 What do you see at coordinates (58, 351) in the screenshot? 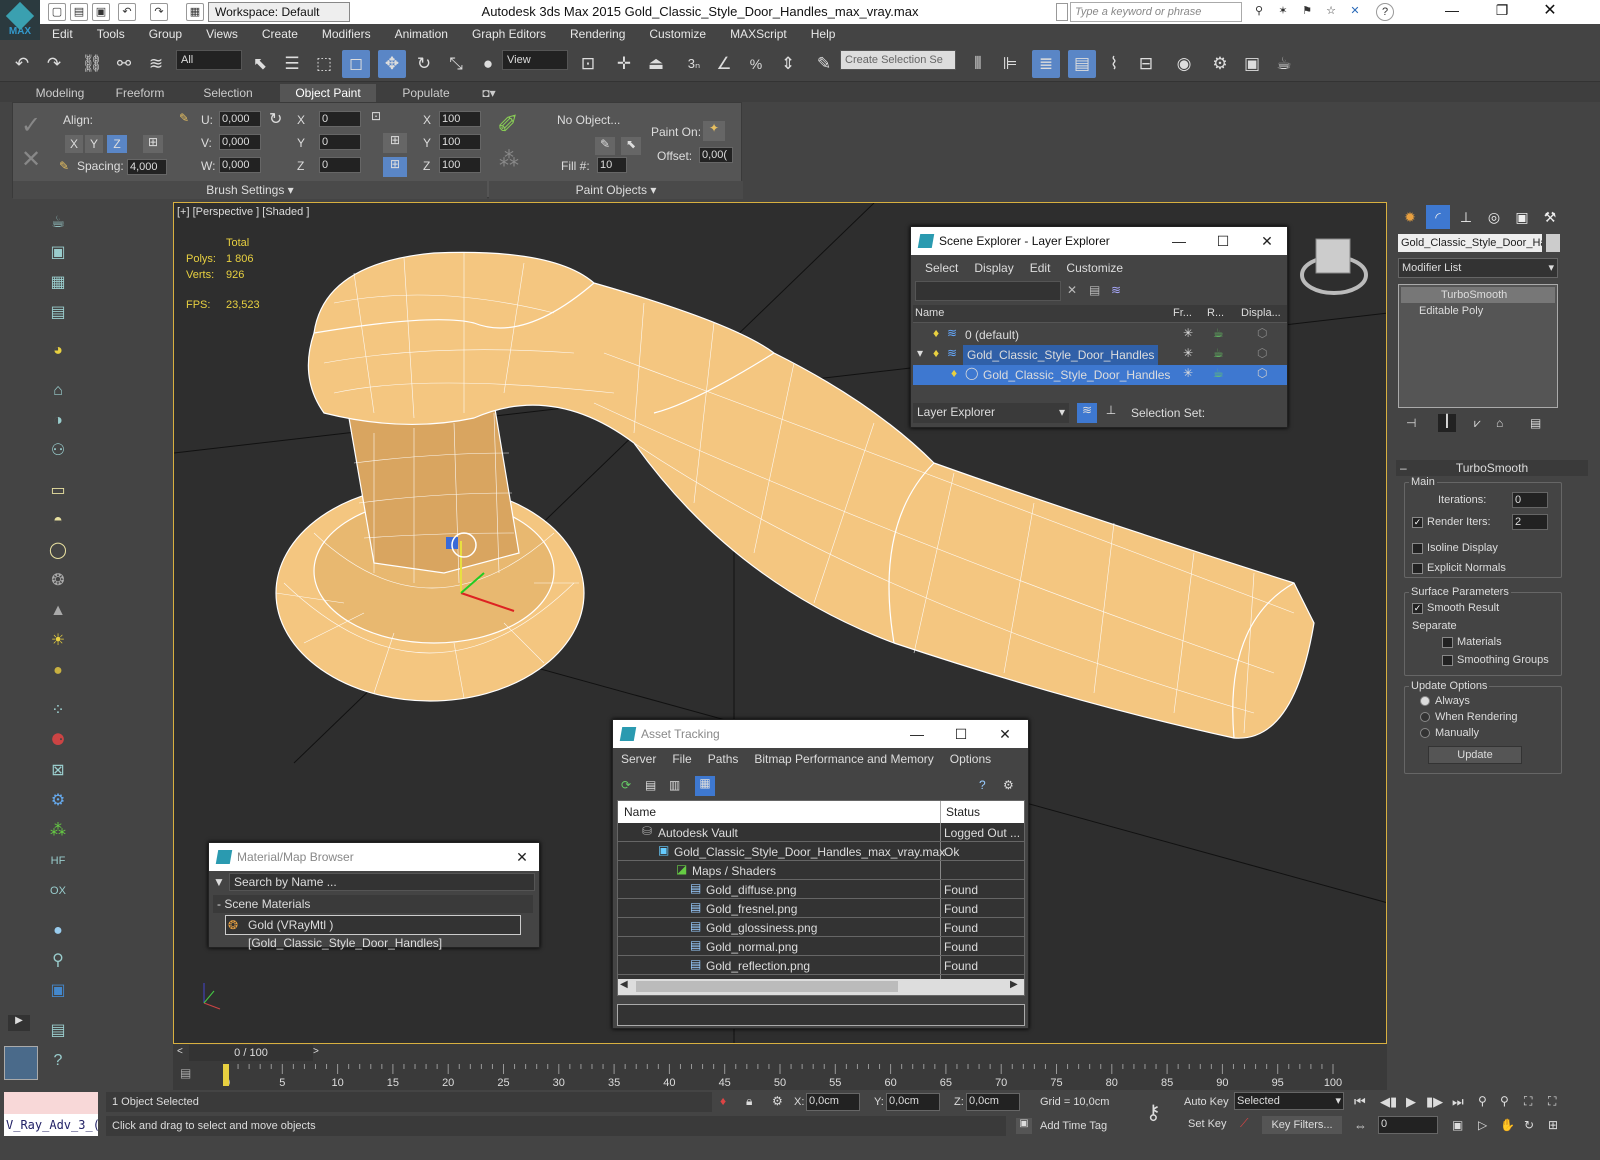
I see `light-bulb-icon: ◕` at bounding box center [58, 351].